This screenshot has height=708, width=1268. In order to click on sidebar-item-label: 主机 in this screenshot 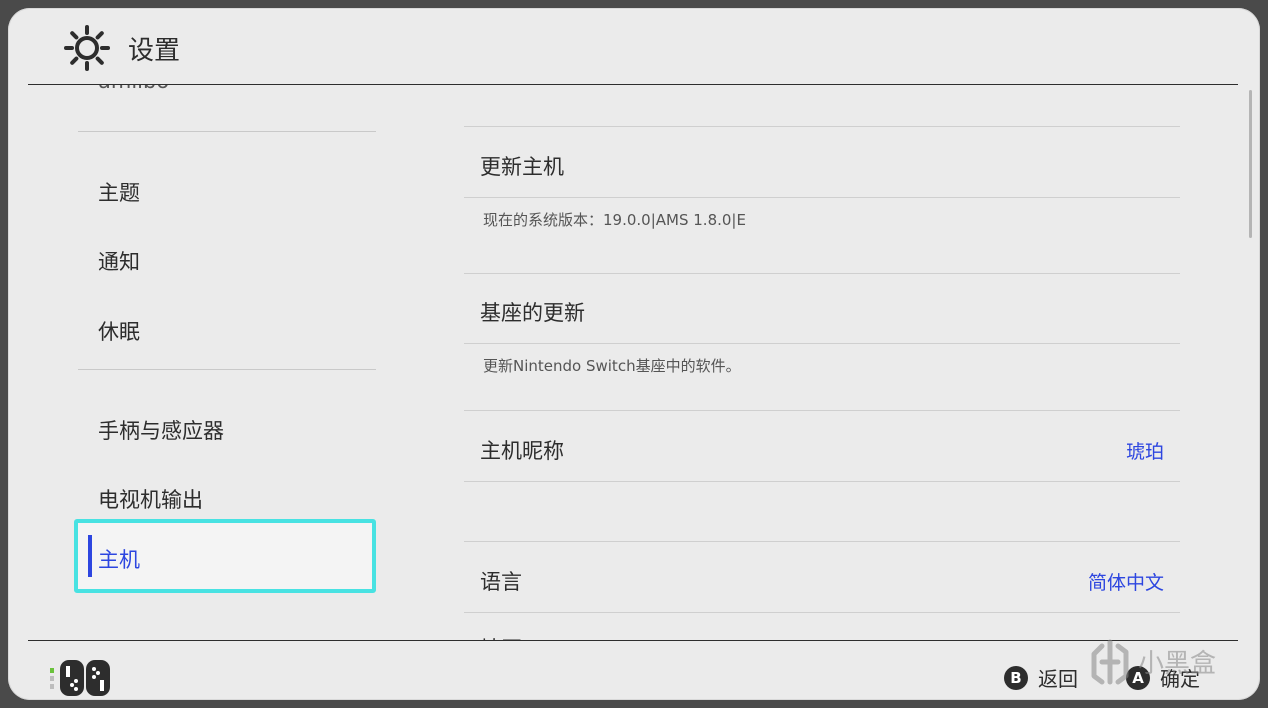, I will do `click(119, 560)`.